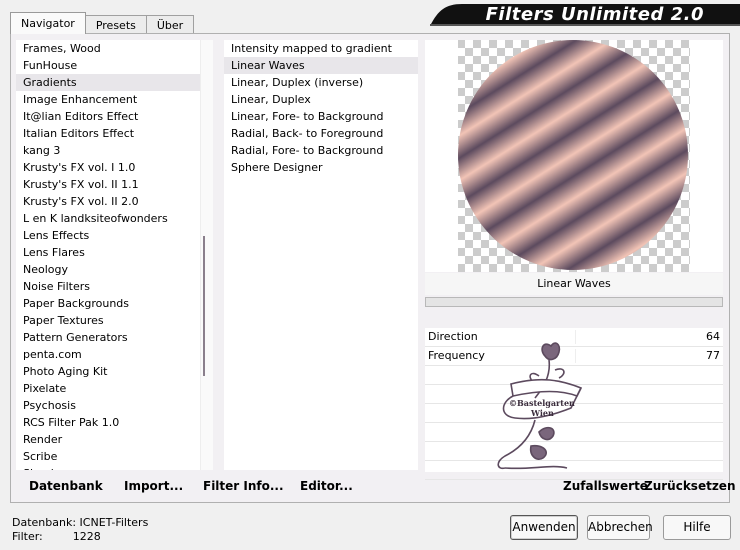 This screenshot has height=550, width=740. What do you see at coordinates (594, 14) in the screenshot?
I see `app-title: Filters Unlimited 2.0` at bounding box center [594, 14].